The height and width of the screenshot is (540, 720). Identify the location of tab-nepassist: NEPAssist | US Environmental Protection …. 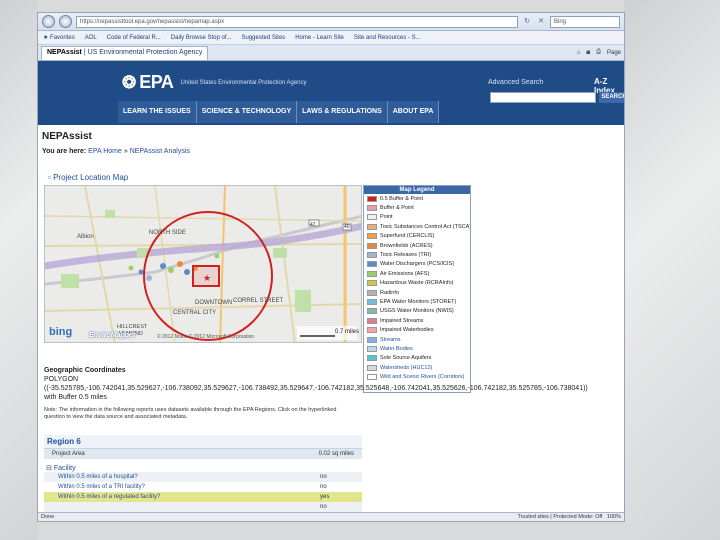
(125, 52).